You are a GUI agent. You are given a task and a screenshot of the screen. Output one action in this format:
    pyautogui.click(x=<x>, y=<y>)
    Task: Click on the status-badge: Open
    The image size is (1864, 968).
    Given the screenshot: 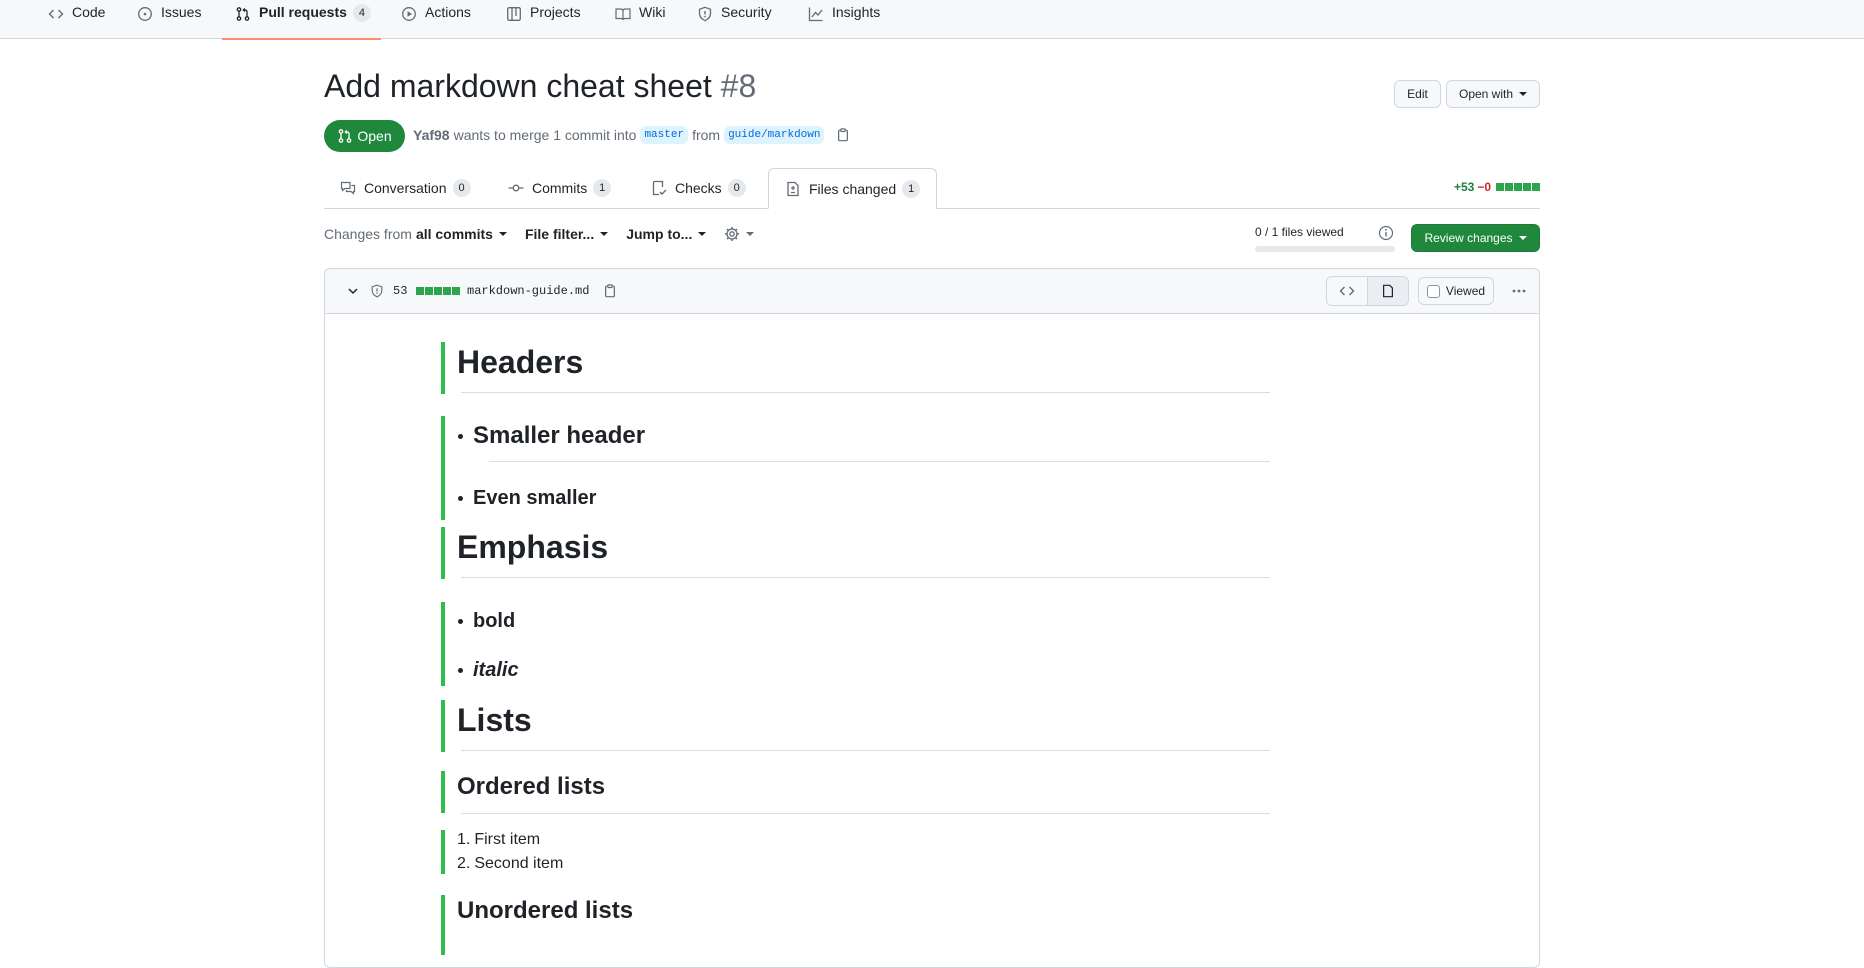 What is the action you would take?
    pyautogui.click(x=364, y=136)
    